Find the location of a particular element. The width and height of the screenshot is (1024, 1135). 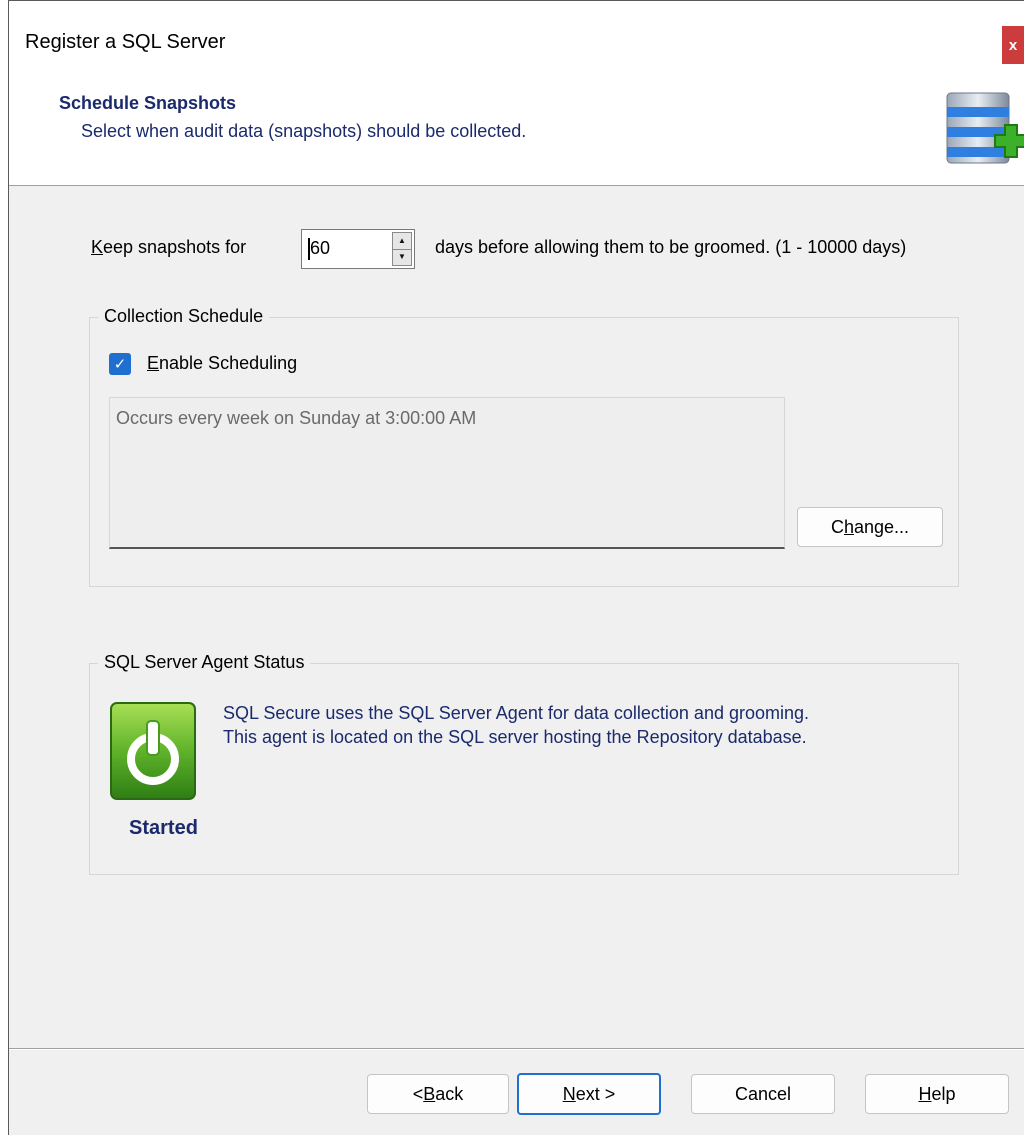

collection-schedule-title: Collection Schedule is located at coordinates (184, 316).